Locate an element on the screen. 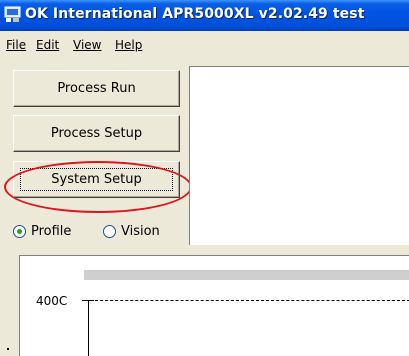 The height and width of the screenshot is (356, 409). app-icon is located at coordinates (12, 14).